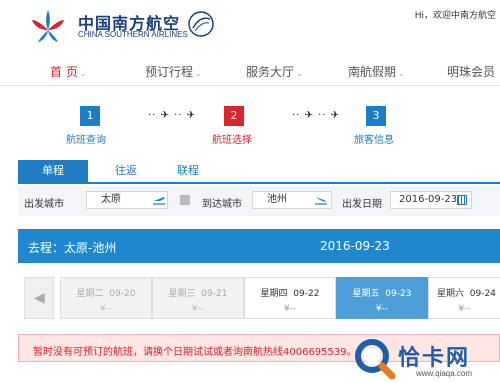 This screenshot has height=383, width=500. What do you see at coordinates (188, 171) in the screenshot?
I see `tab-multi-city: 联程` at bounding box center [188, 171].